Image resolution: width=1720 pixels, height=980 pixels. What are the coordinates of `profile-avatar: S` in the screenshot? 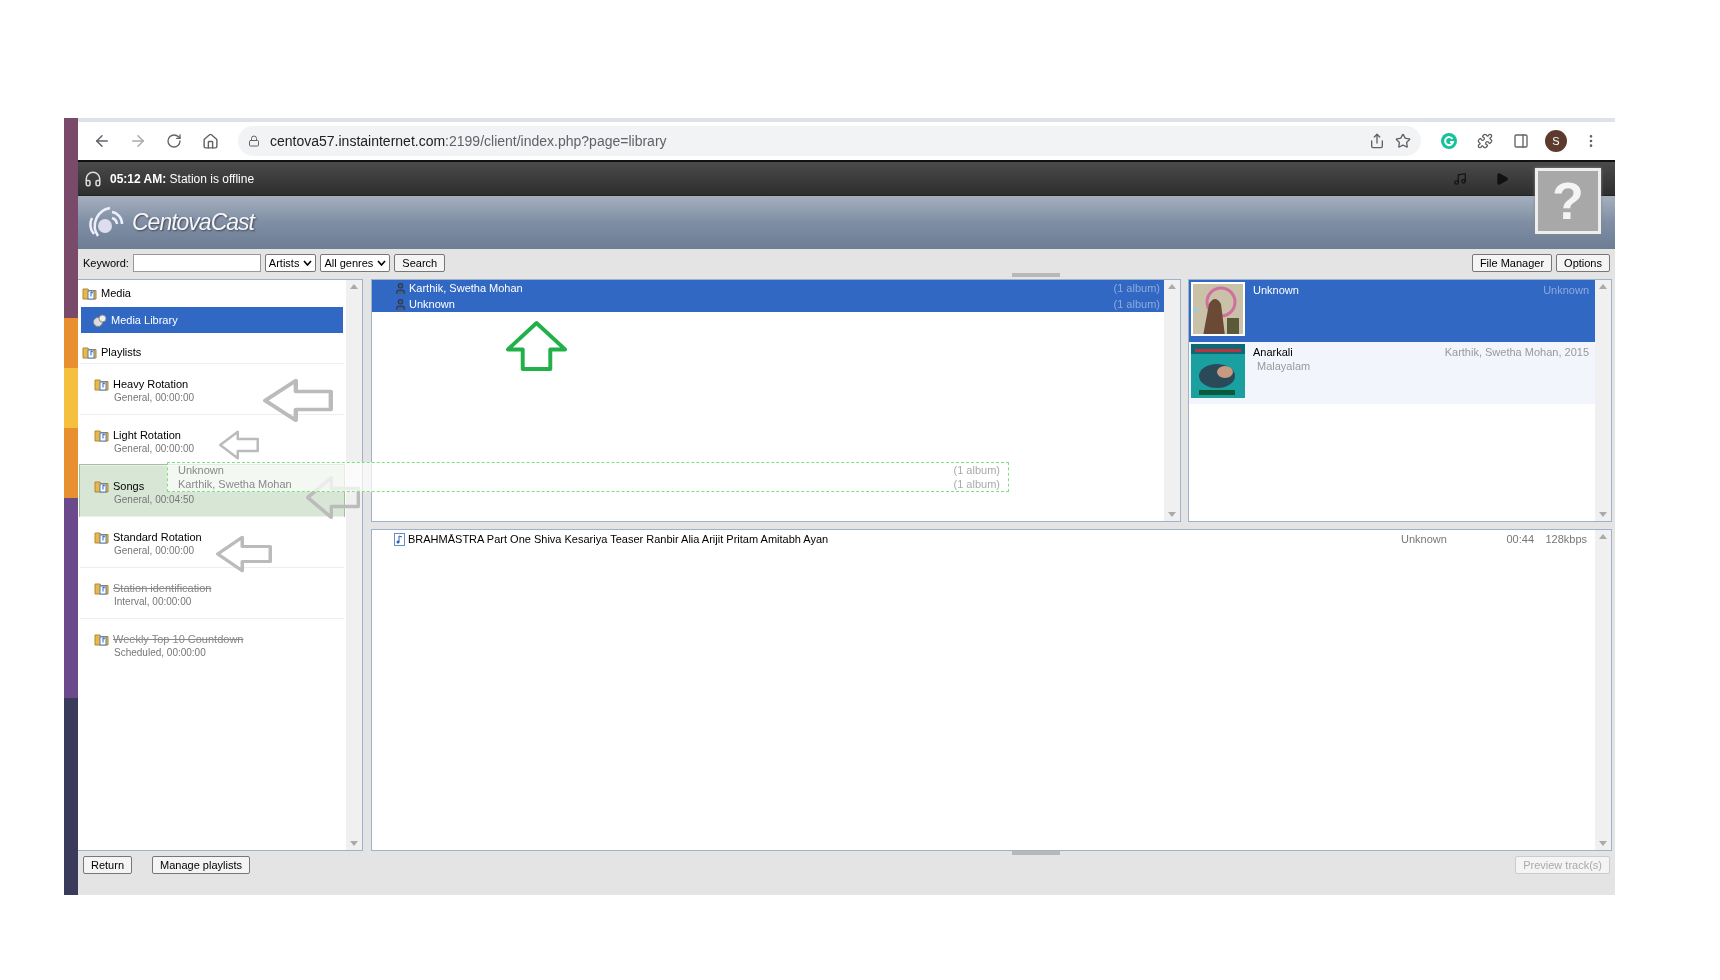 It's located at (1556, 141).